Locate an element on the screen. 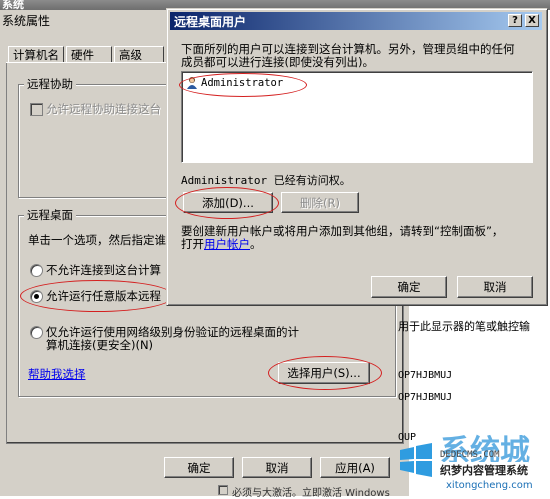 This screenshot has width=550, height=499. side-text-line-1: 用于此显示器的笔或触控输 is located at coordinates (464, 326).